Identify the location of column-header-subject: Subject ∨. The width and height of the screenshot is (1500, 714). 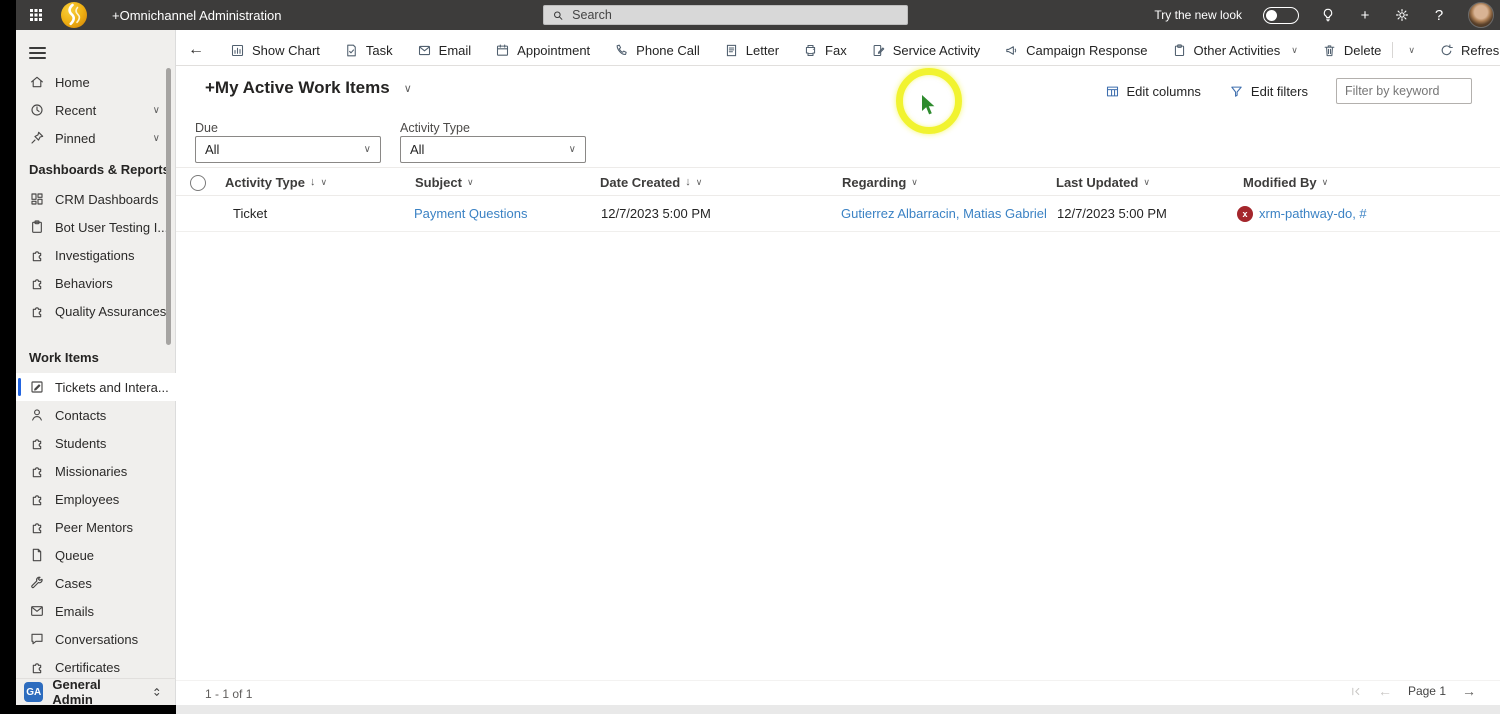
(444, 182).